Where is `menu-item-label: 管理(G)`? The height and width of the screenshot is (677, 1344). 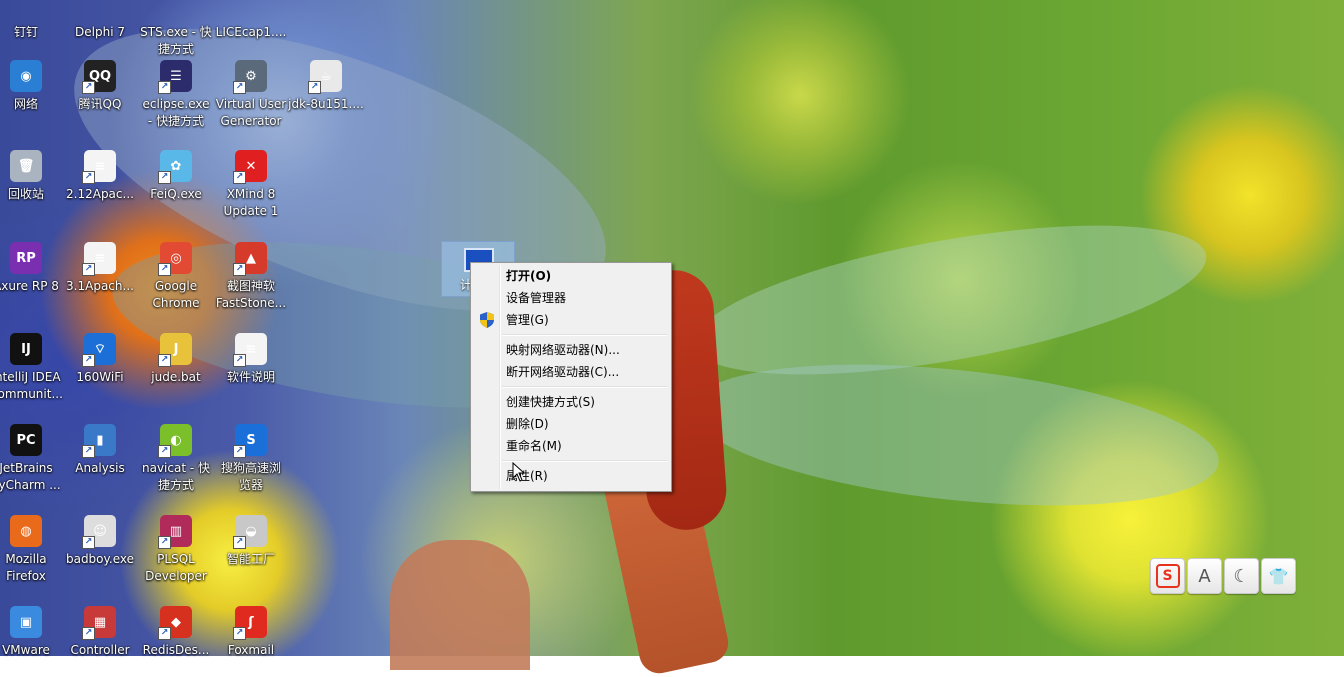 menu-item-label: 管理(G) is located at coordinates (527, 320).